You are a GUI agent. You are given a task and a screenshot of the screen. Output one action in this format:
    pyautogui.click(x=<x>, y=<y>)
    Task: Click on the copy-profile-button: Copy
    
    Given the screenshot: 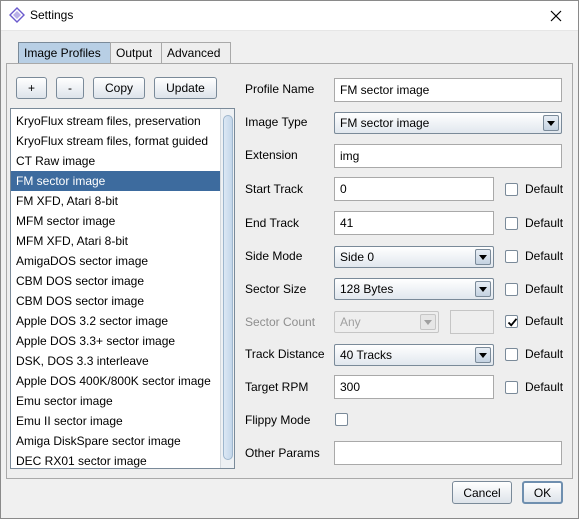 What is the action you would take?
    pyautogui.click(x=119, y=88)
    